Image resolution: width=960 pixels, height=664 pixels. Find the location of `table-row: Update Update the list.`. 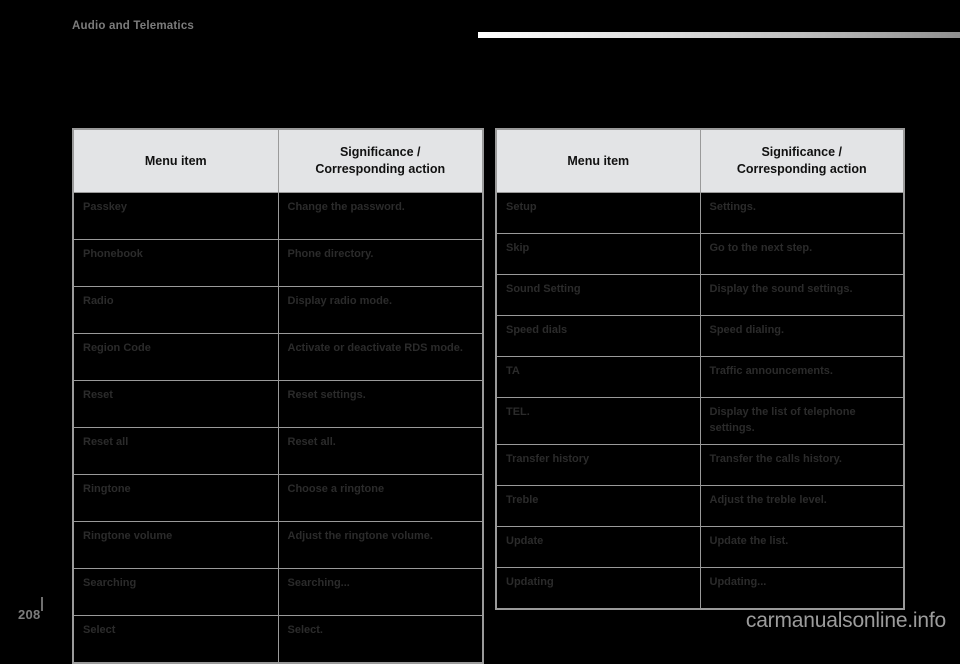

table-row: Update Update the list. is located at coordinates (700, 546).